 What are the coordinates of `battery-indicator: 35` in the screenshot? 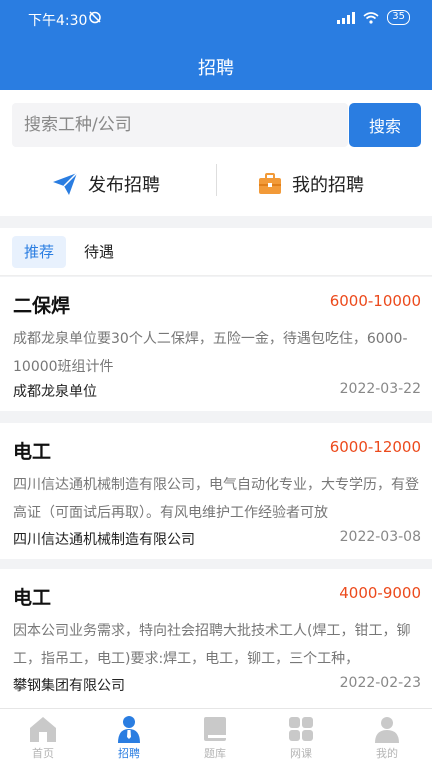 It's located at (398, 17).